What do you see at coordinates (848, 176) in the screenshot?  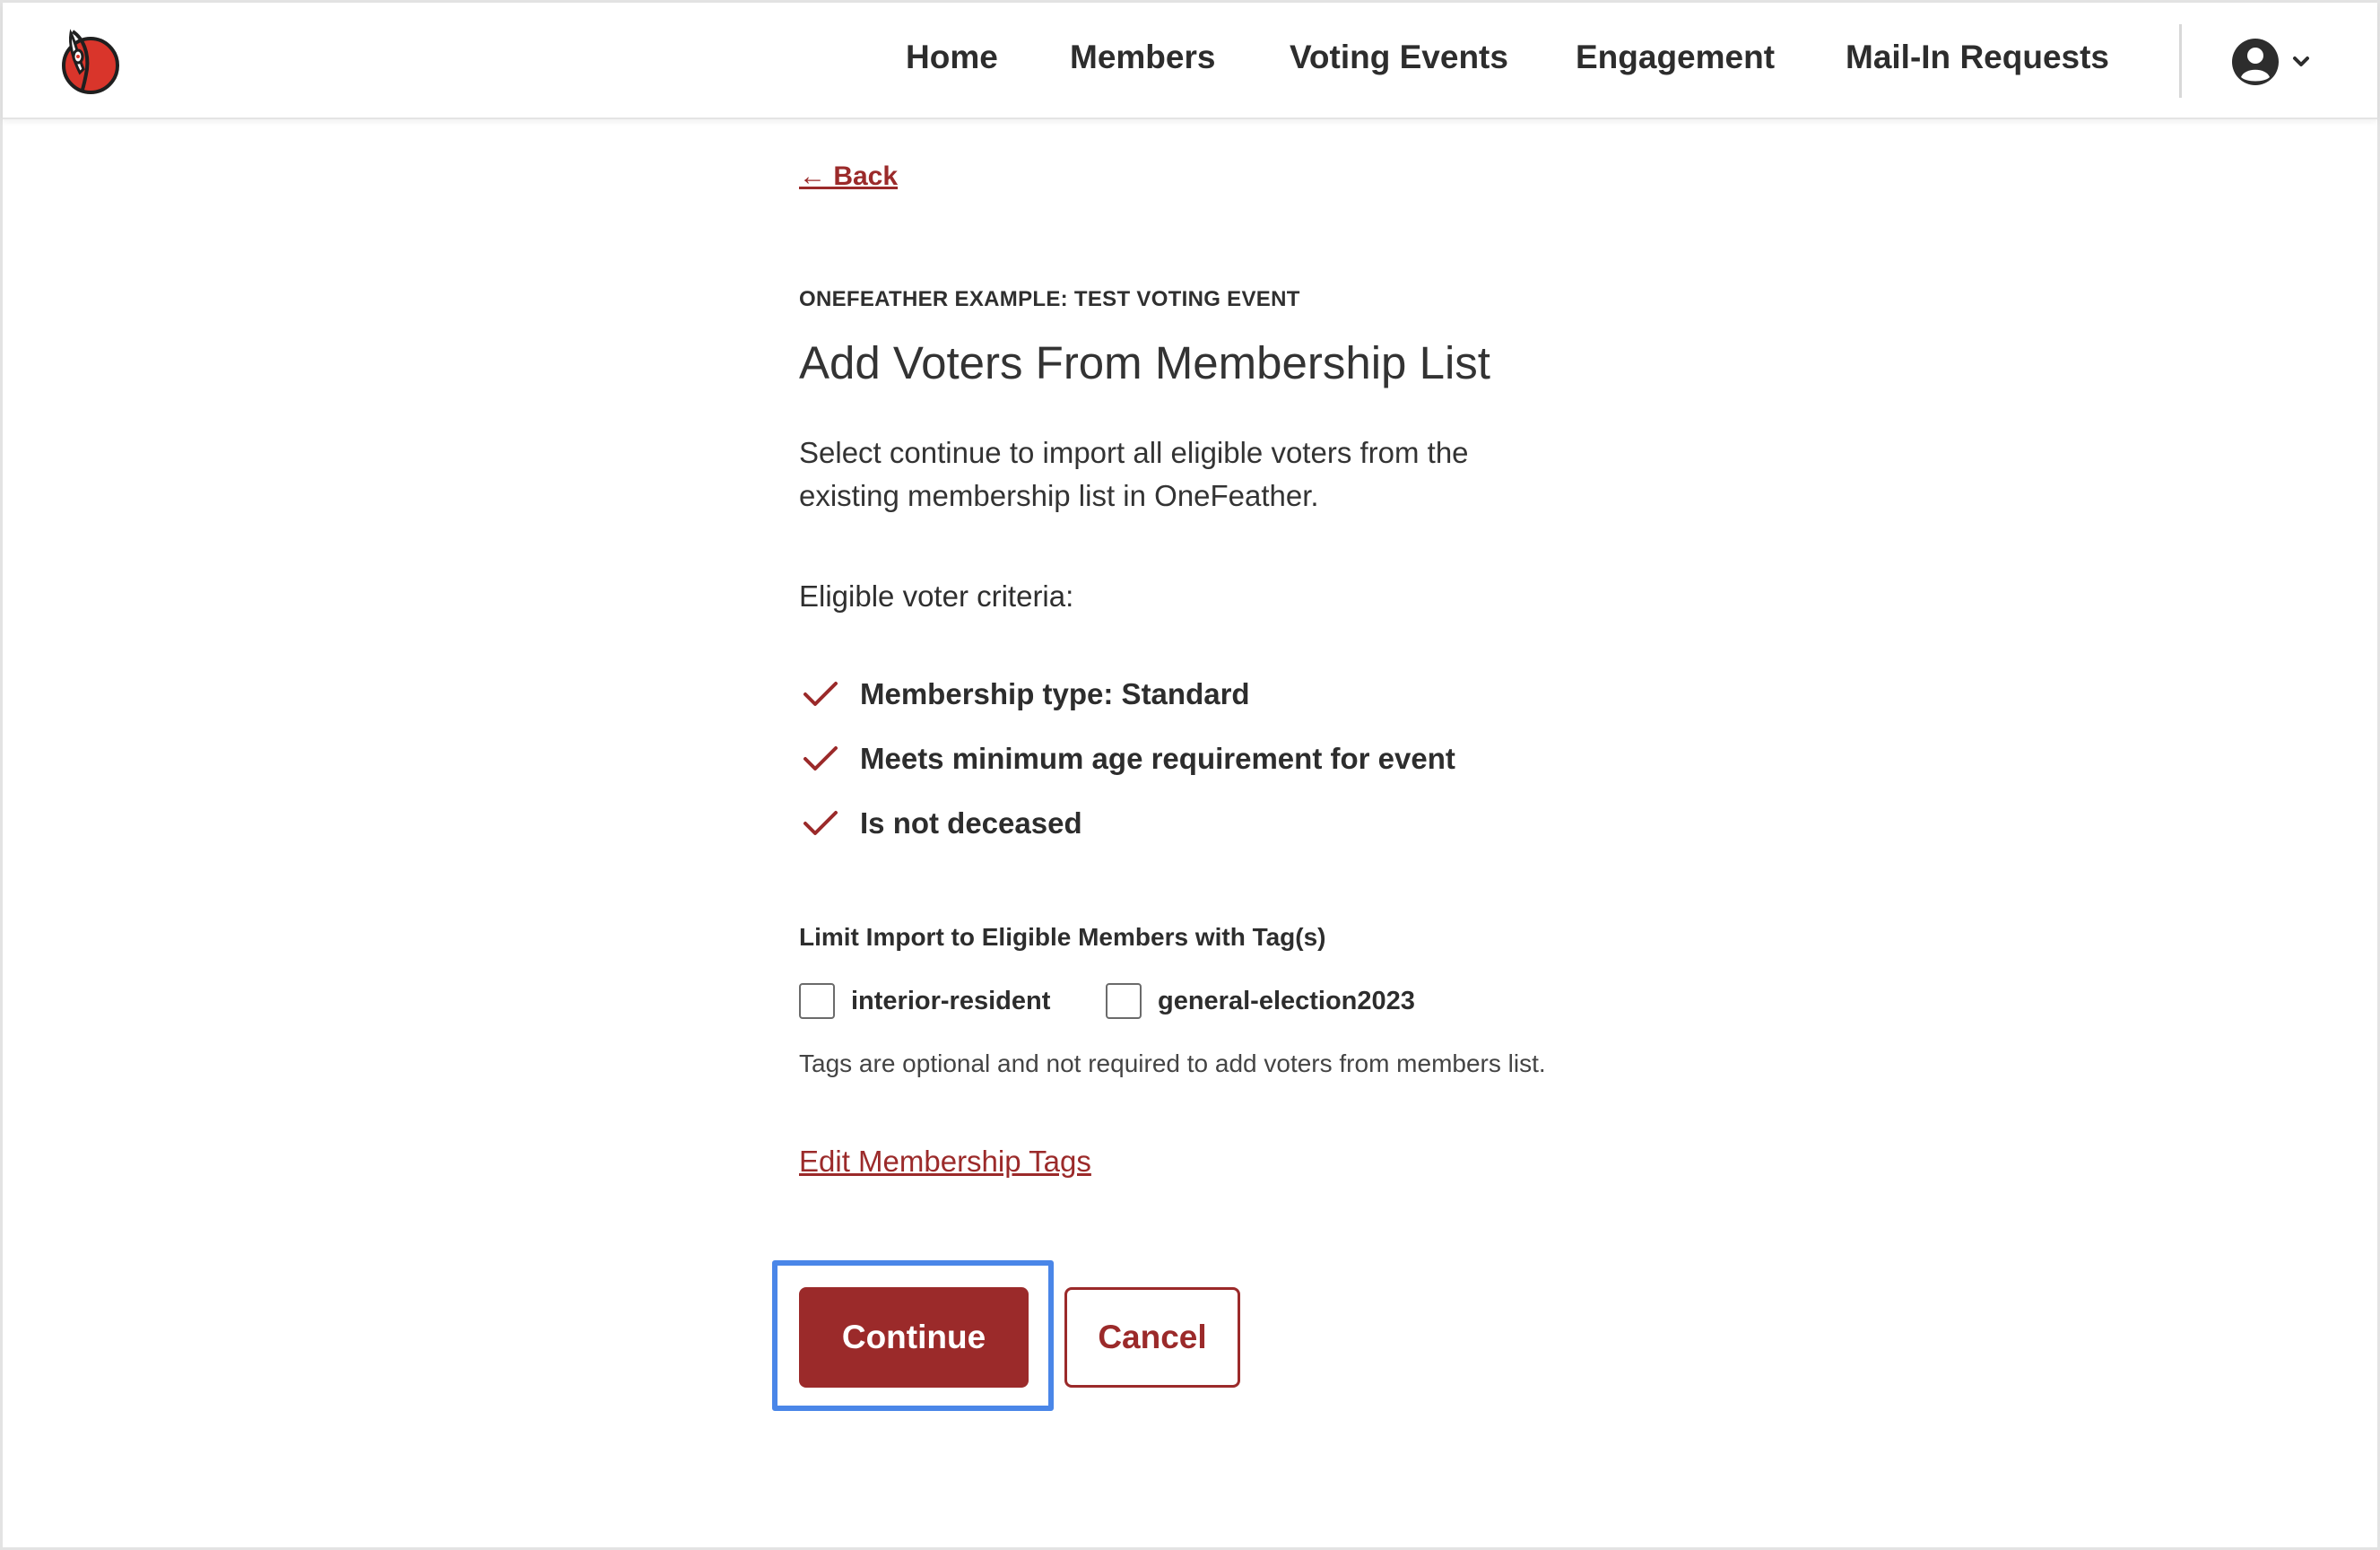 I see `back-link: ← Back` at bounding box center [848, 176].